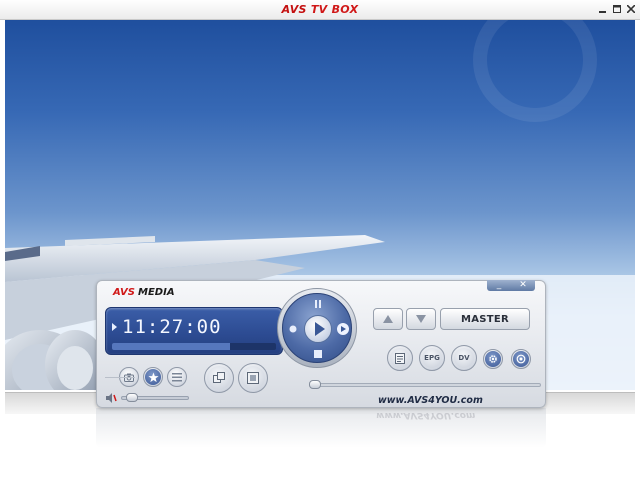  I want to click on document-icon, so click(400, 358).